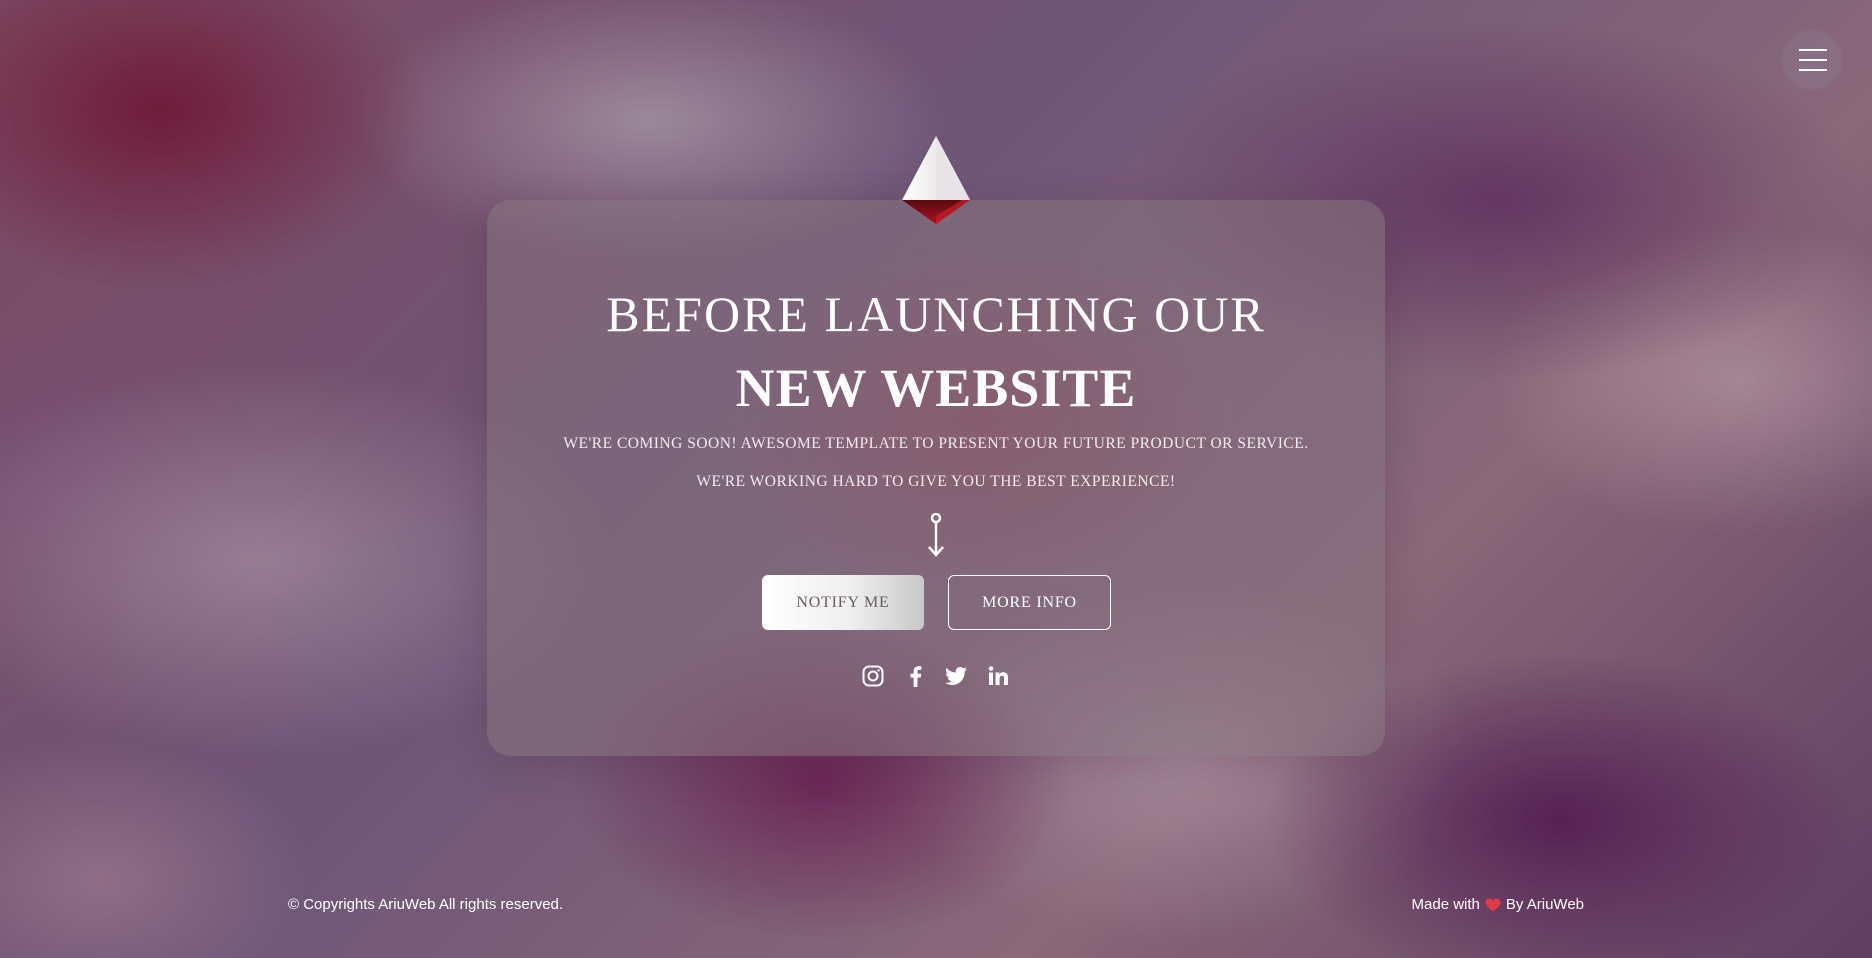 This screenshot has height=958, width=1872. Describe the element at coordinates (956, 676) in the screenshot. I see `twitter-icon` at that location.